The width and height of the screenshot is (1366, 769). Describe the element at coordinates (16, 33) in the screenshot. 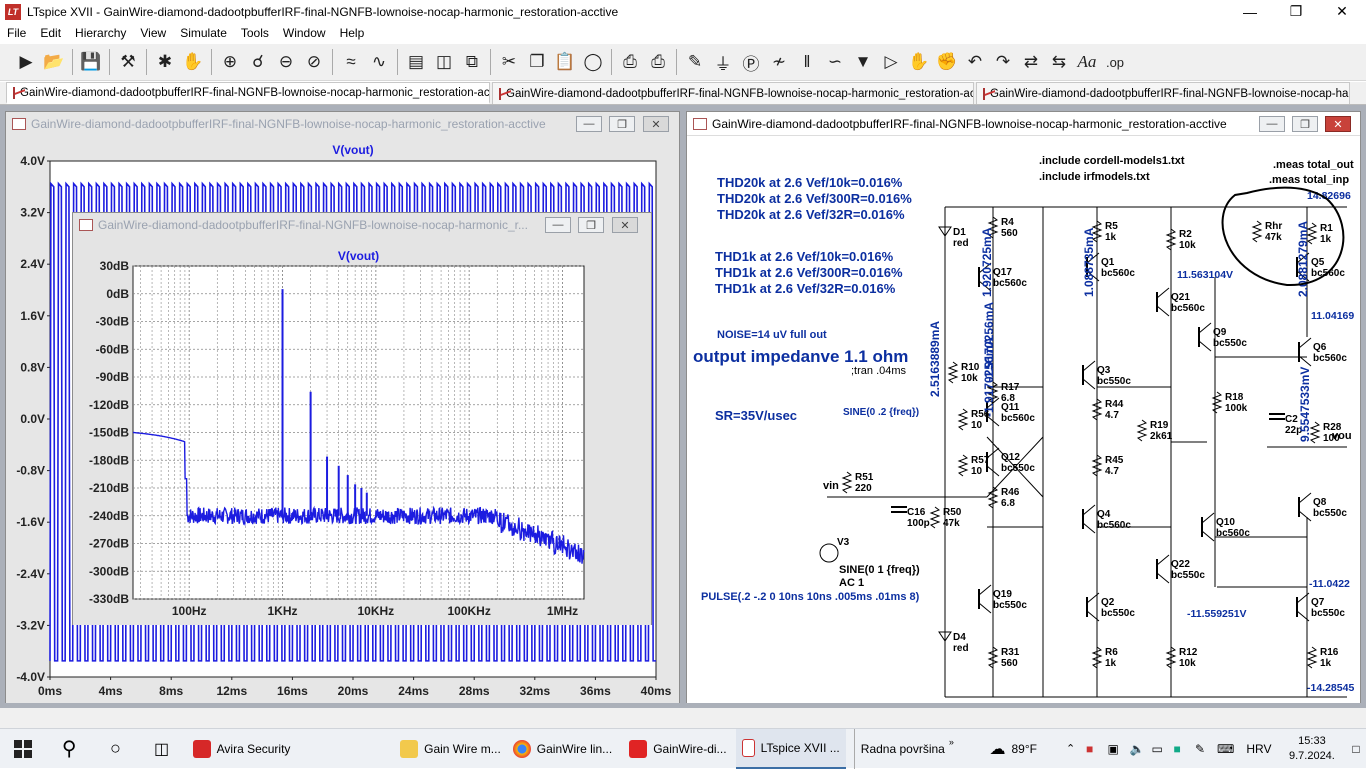

I see `menu-file: File` at that location.